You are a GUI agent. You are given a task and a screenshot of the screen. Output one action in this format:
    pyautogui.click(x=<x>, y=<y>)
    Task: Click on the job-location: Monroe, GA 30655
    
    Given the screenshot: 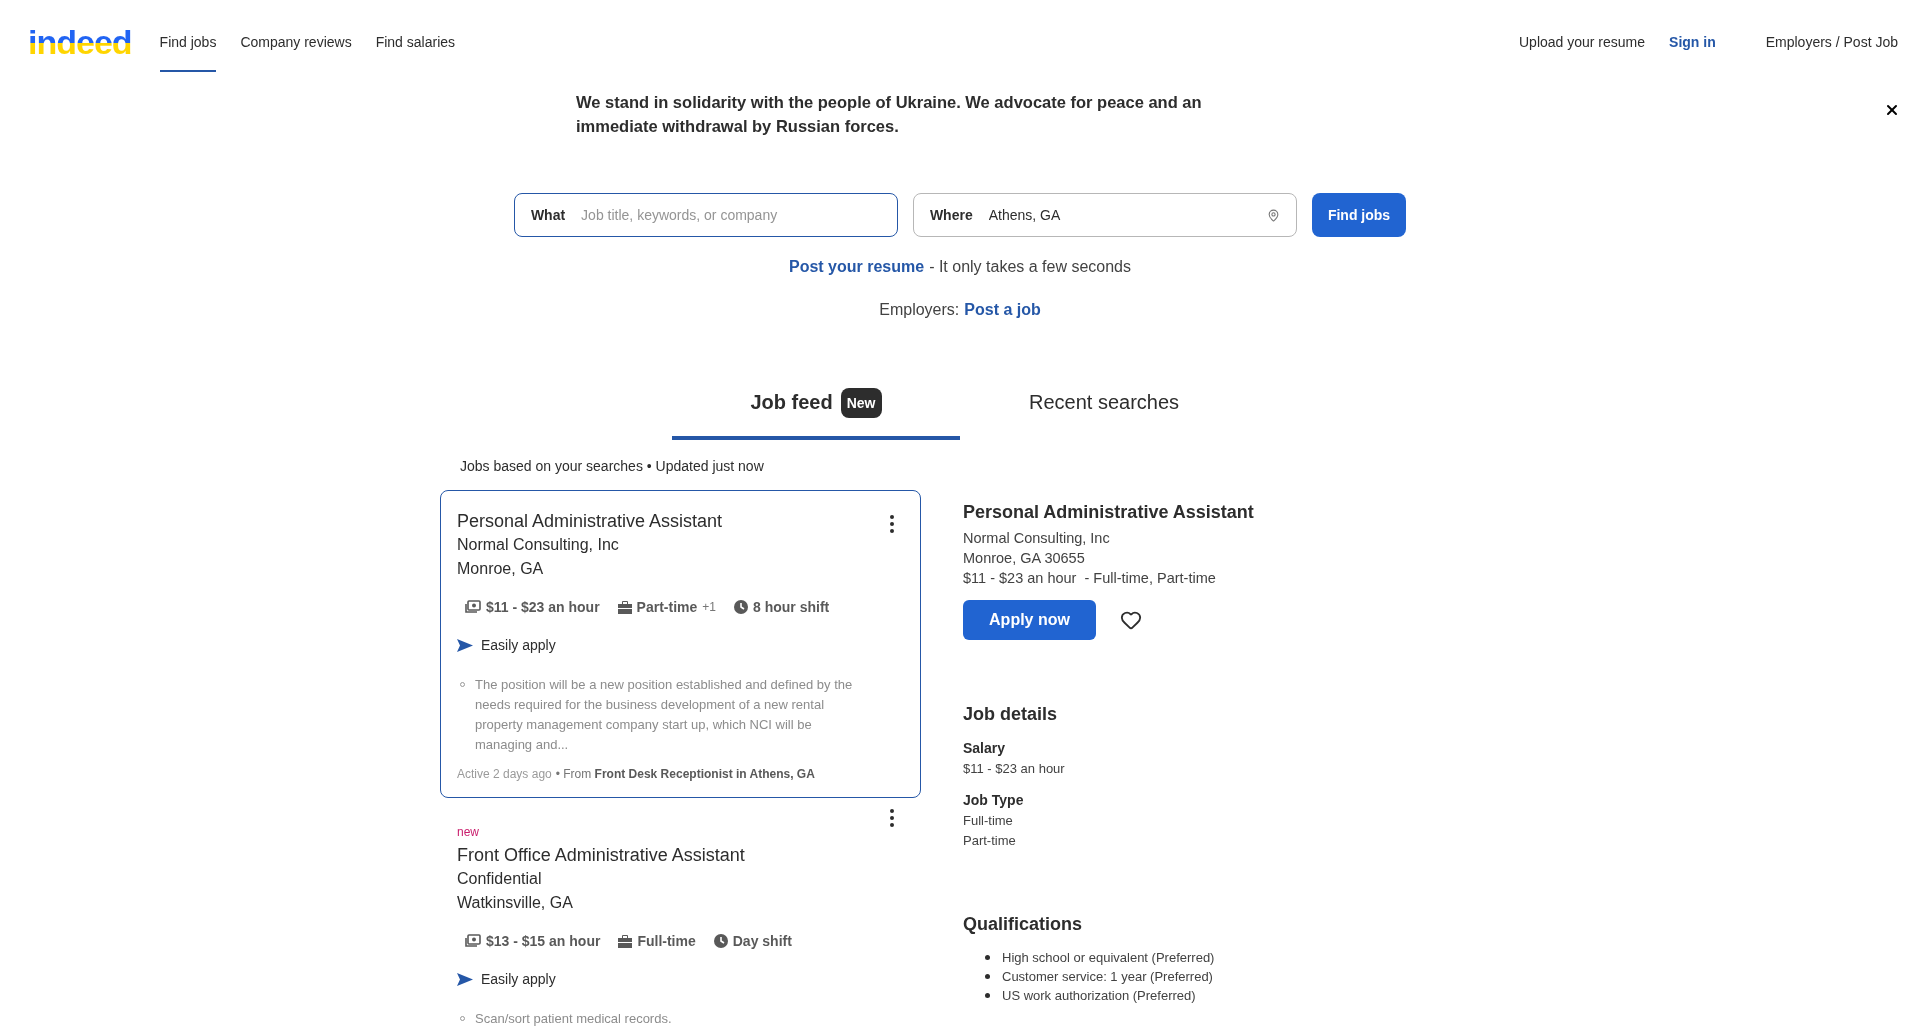 What is the action you would take?
    pyautogui.click(x=1024, y=558)
    